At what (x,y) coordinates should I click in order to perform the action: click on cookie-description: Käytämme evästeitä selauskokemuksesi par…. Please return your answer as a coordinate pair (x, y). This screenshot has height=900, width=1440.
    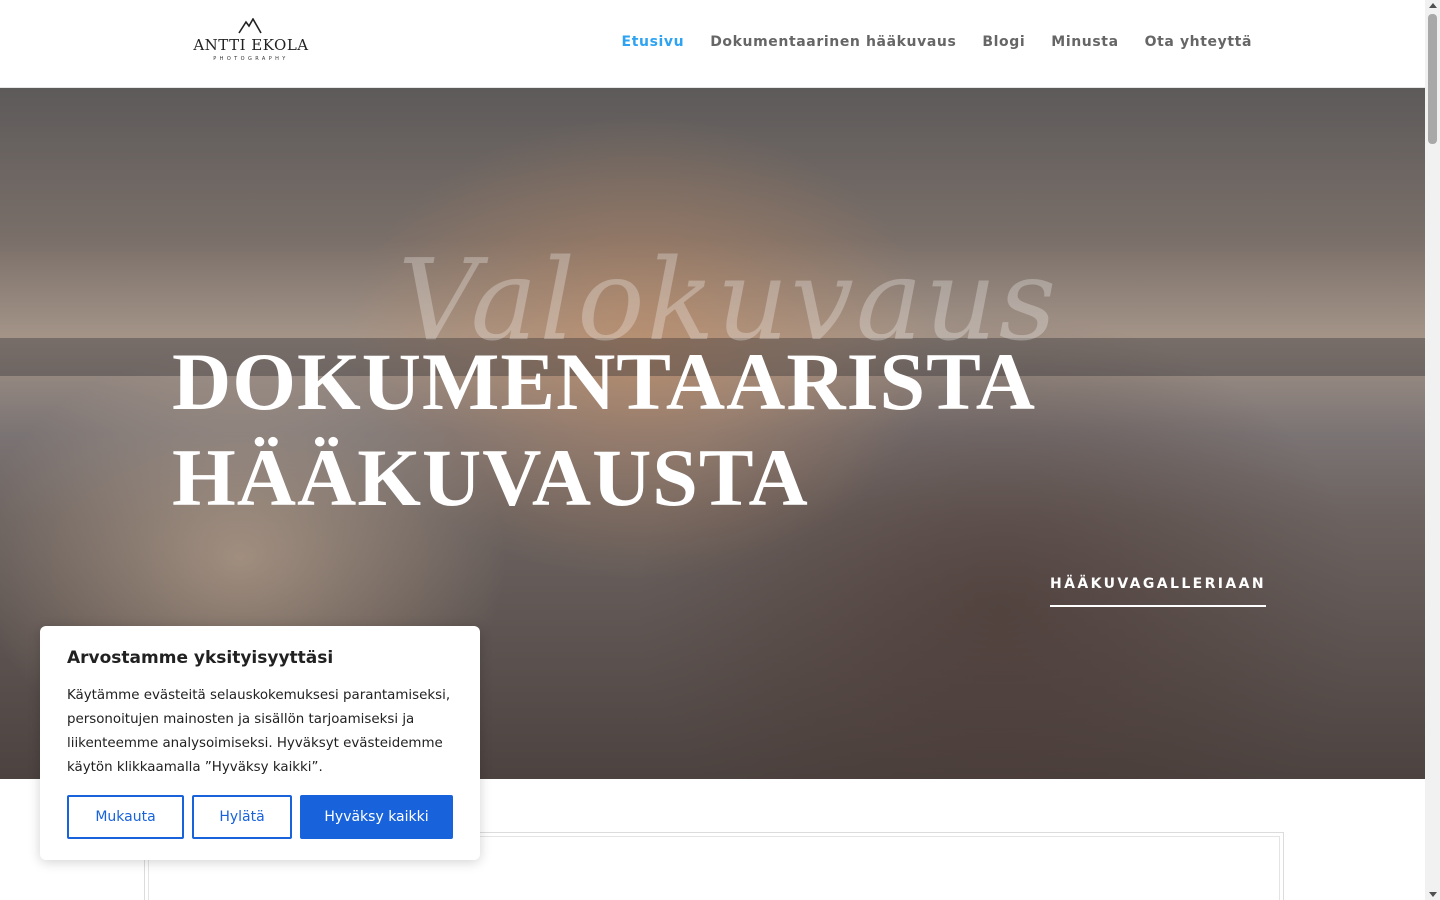
    Looking at the image, I should click on (259, 731).